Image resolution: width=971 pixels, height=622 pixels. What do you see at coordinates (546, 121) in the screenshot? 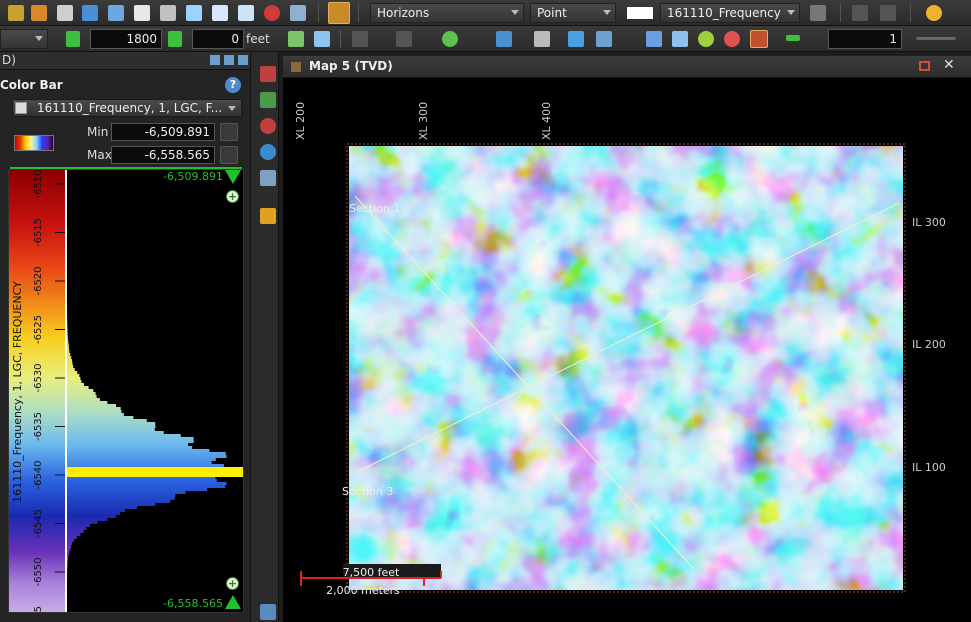
I see `xl-label: XL 400` at bounding box center [546, 121].